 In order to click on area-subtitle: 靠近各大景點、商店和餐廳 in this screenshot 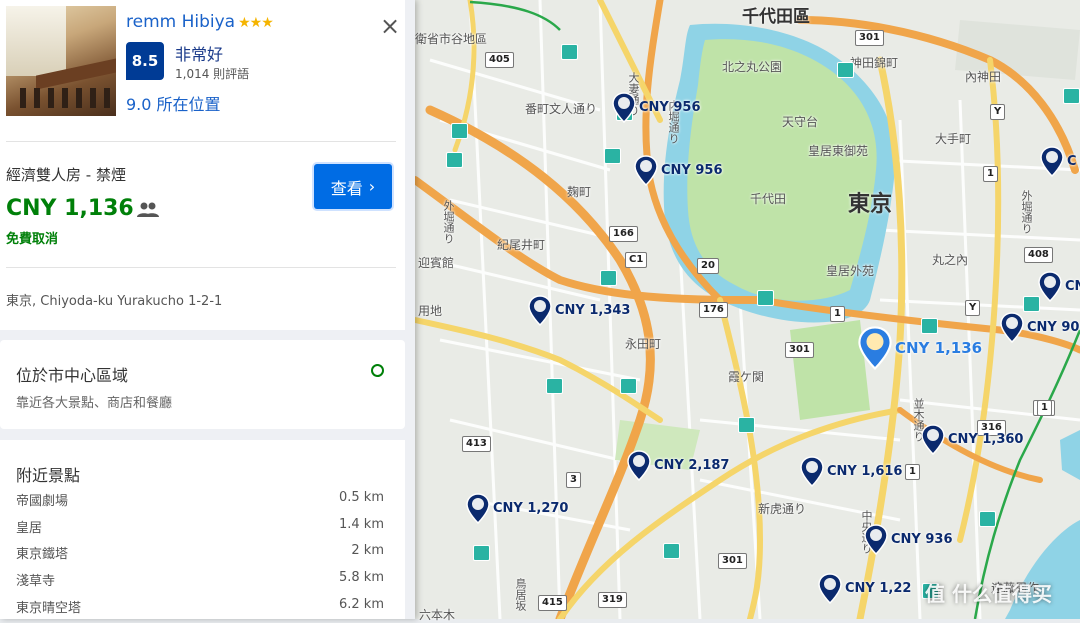, I will do `click(94, 403)`.